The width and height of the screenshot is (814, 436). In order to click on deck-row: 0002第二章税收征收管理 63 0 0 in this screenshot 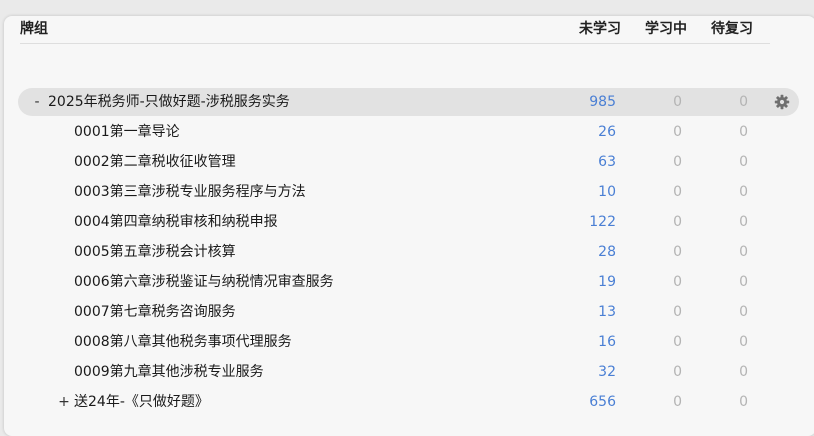, I will do `click(408, 162)`.